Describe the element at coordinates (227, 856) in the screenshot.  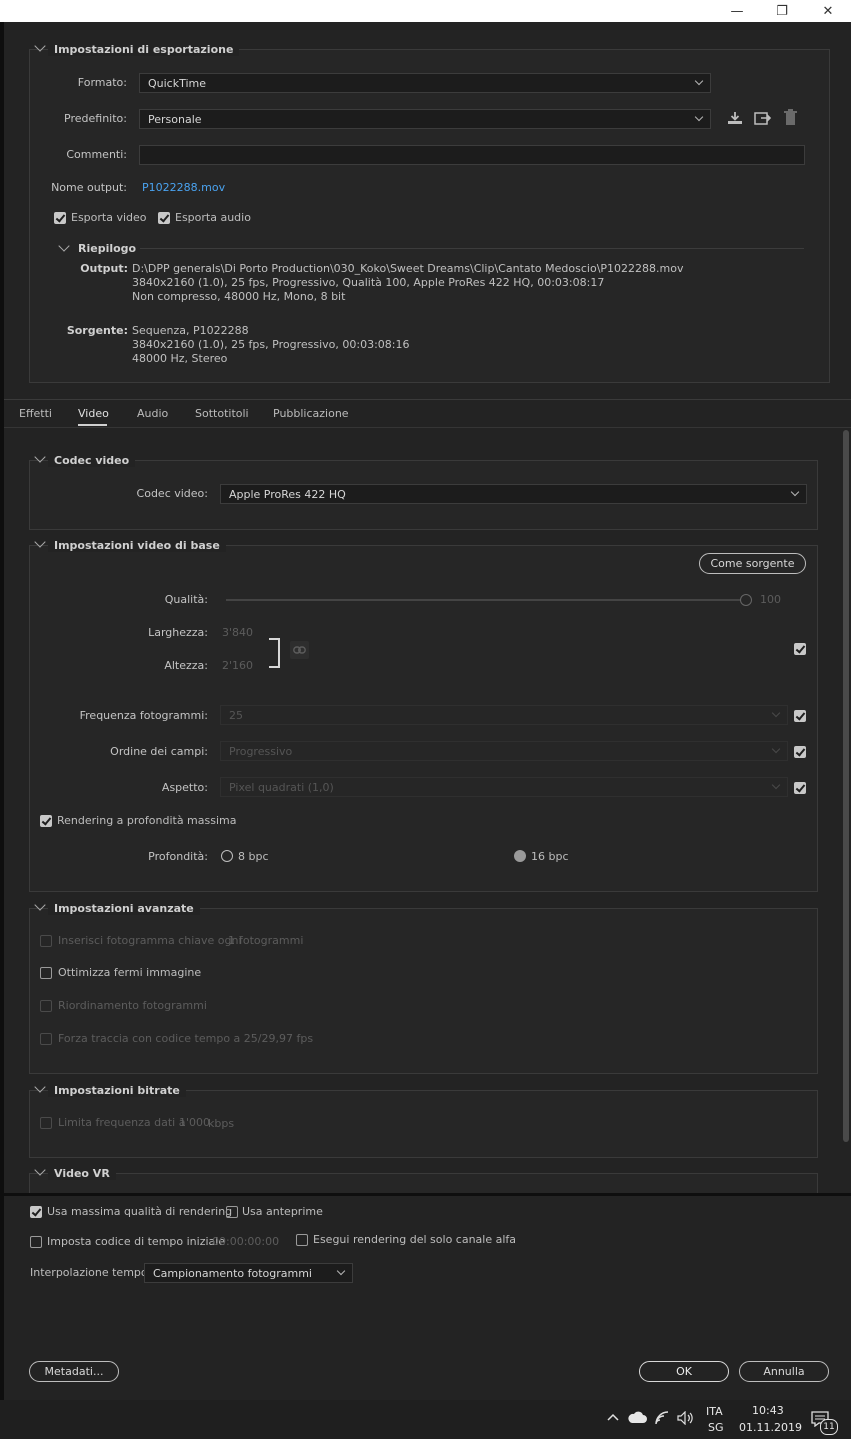
I see `depth-8-radio` at that location.